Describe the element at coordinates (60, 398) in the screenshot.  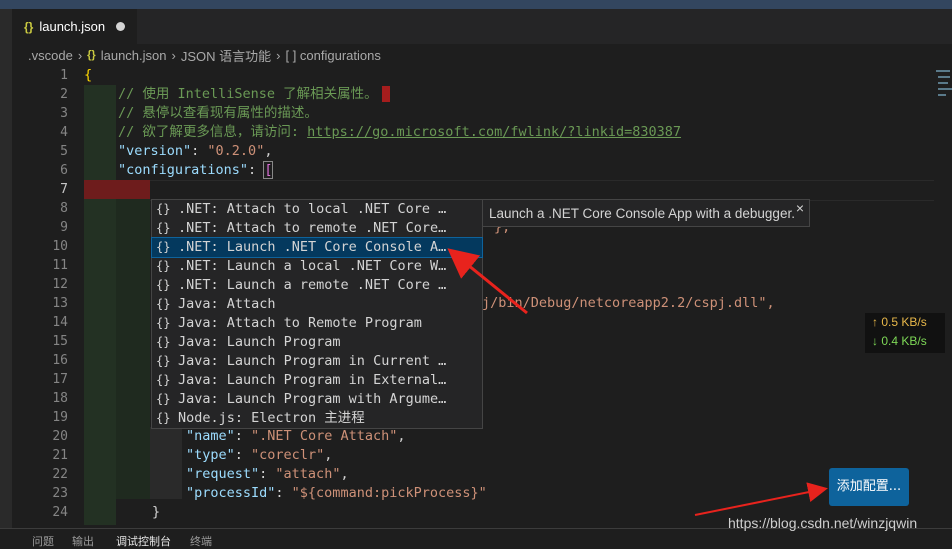
I see `line-number: 18` at that location.